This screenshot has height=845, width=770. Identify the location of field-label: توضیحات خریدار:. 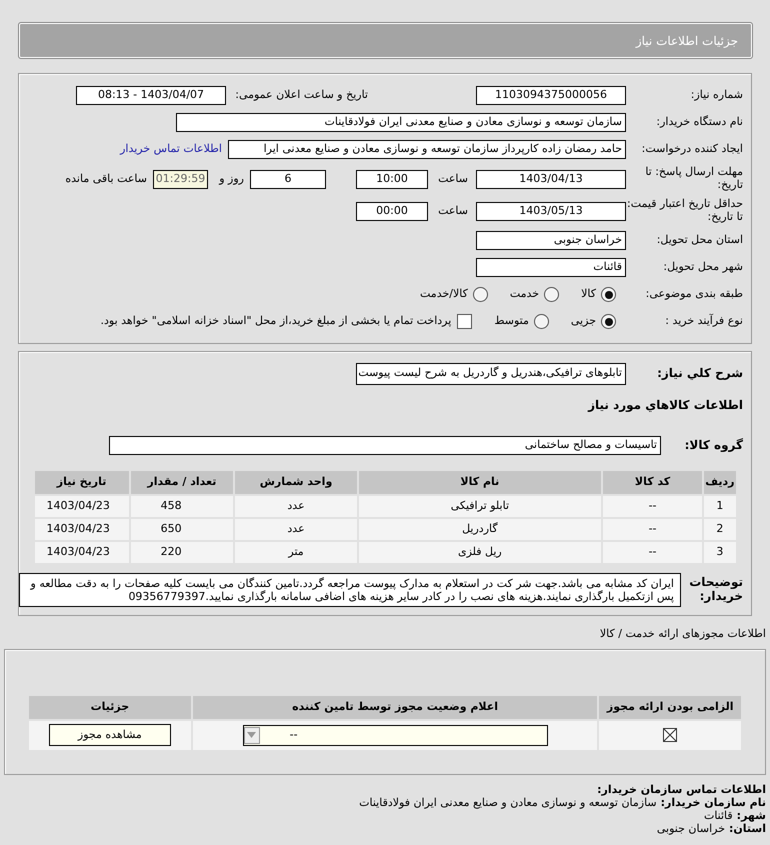
(716, 590).